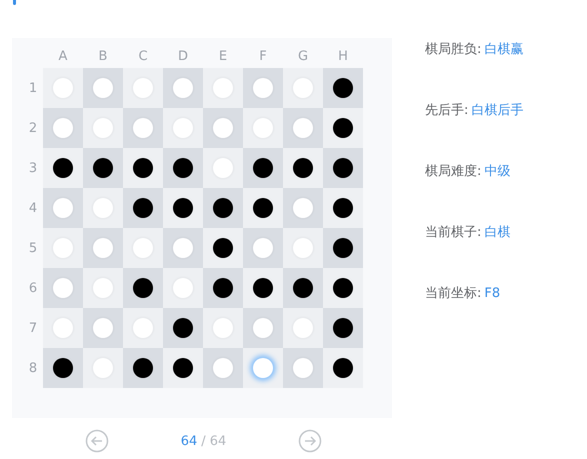 Image resolution: width=587 pixels, height=459 pixels. I want to click on column-label: C, so click(143, 56).